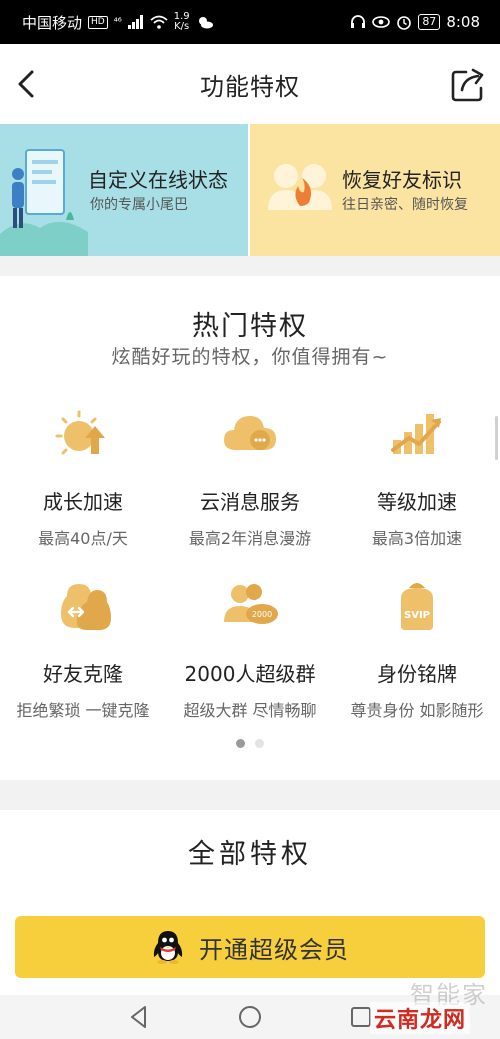  I want to click on status-right: 87 8:08, so click(415, 22).